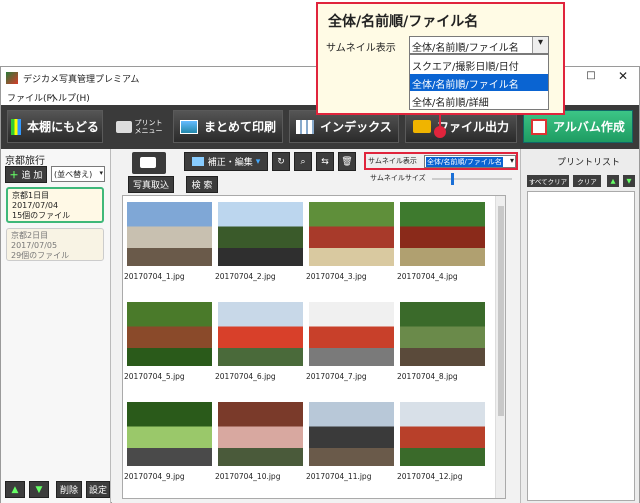 The width and height of the screenshot is (640, 503). I want to click on add-album-button: ＋ 追 加, so click(26, 174).